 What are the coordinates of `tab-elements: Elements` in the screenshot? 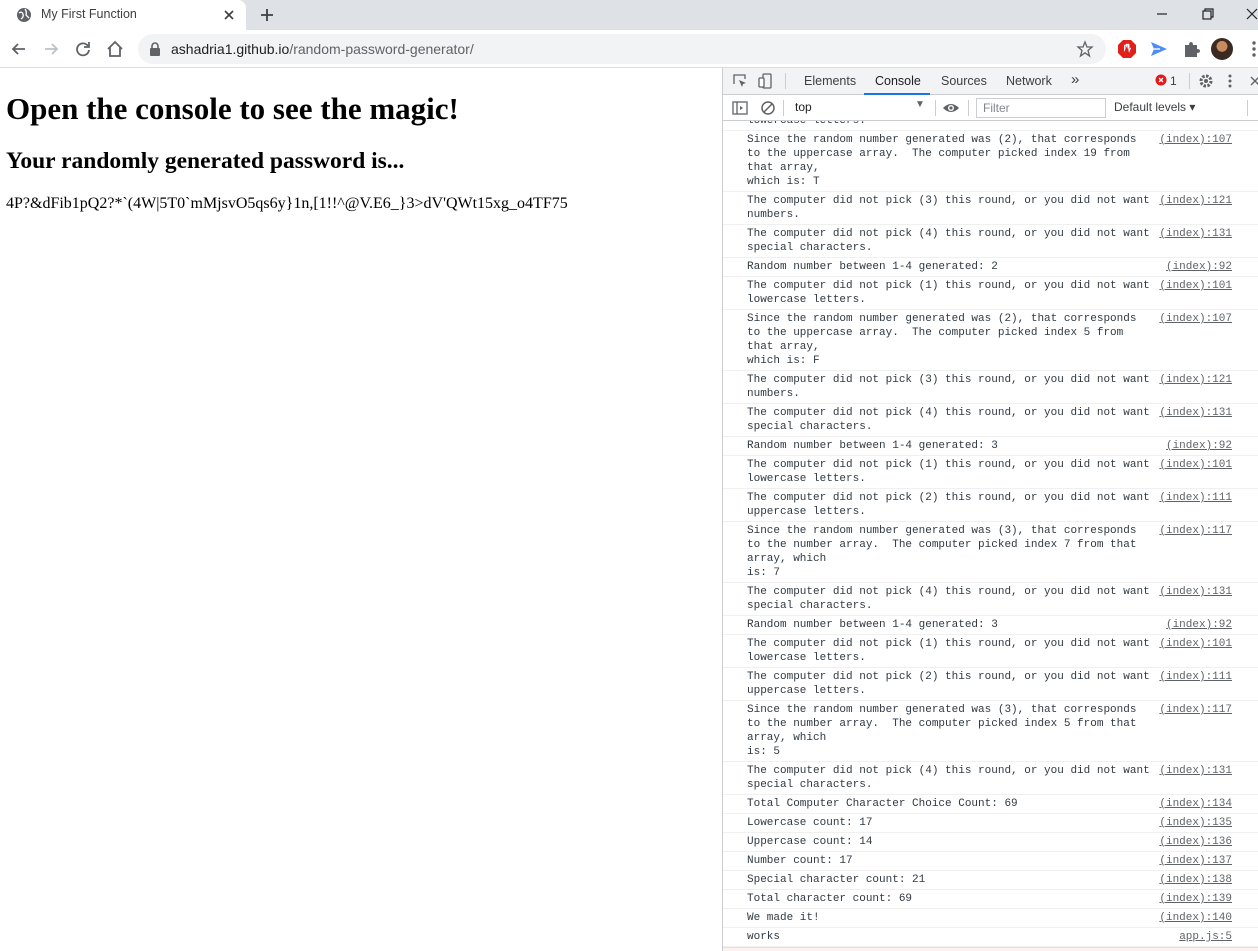 It's located at (830, 81).